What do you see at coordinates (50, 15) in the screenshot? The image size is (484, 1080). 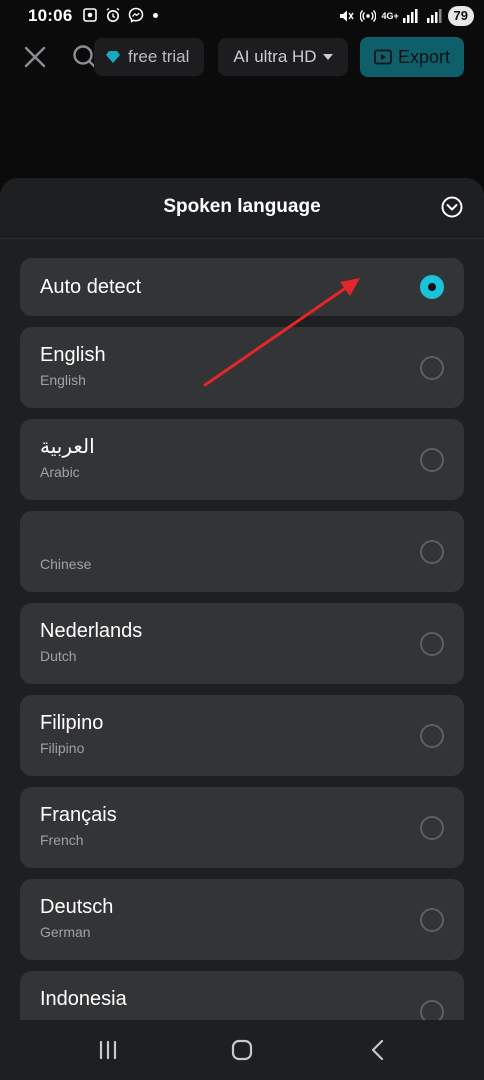 I see `status-time: 10:06` at bounding box center [50, 15].